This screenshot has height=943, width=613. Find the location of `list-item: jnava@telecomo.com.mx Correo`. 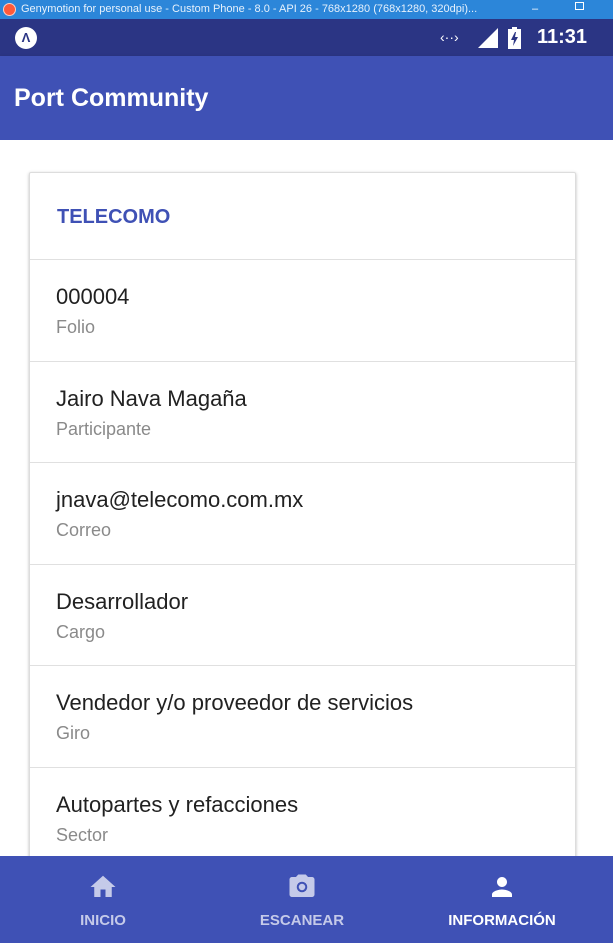

list-item: jnava@telecomo.com.mx Correo is located at coordinates (302, 514).